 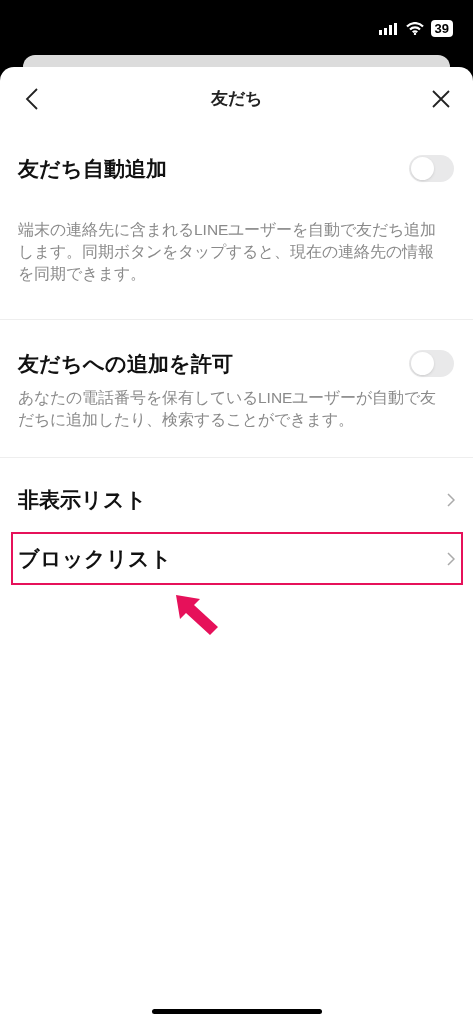 What do you see at coordinates (197, 615) in the screenshot?
I see `pointer-arrow` at bounding box center [197, 615].